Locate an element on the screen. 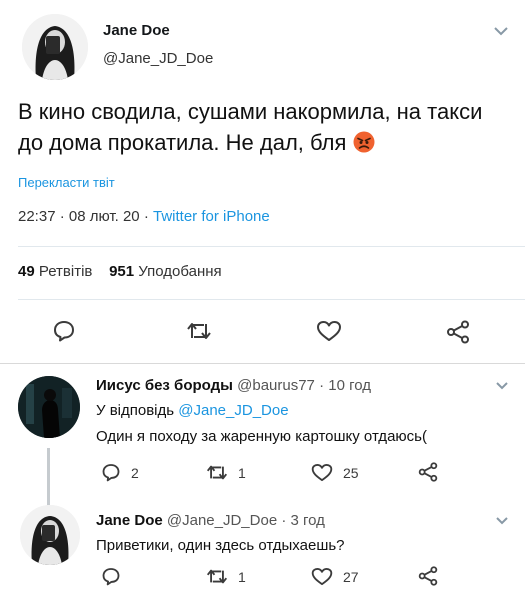  reply-author-handle: @baurus77 is located at coordinates (276, 385).